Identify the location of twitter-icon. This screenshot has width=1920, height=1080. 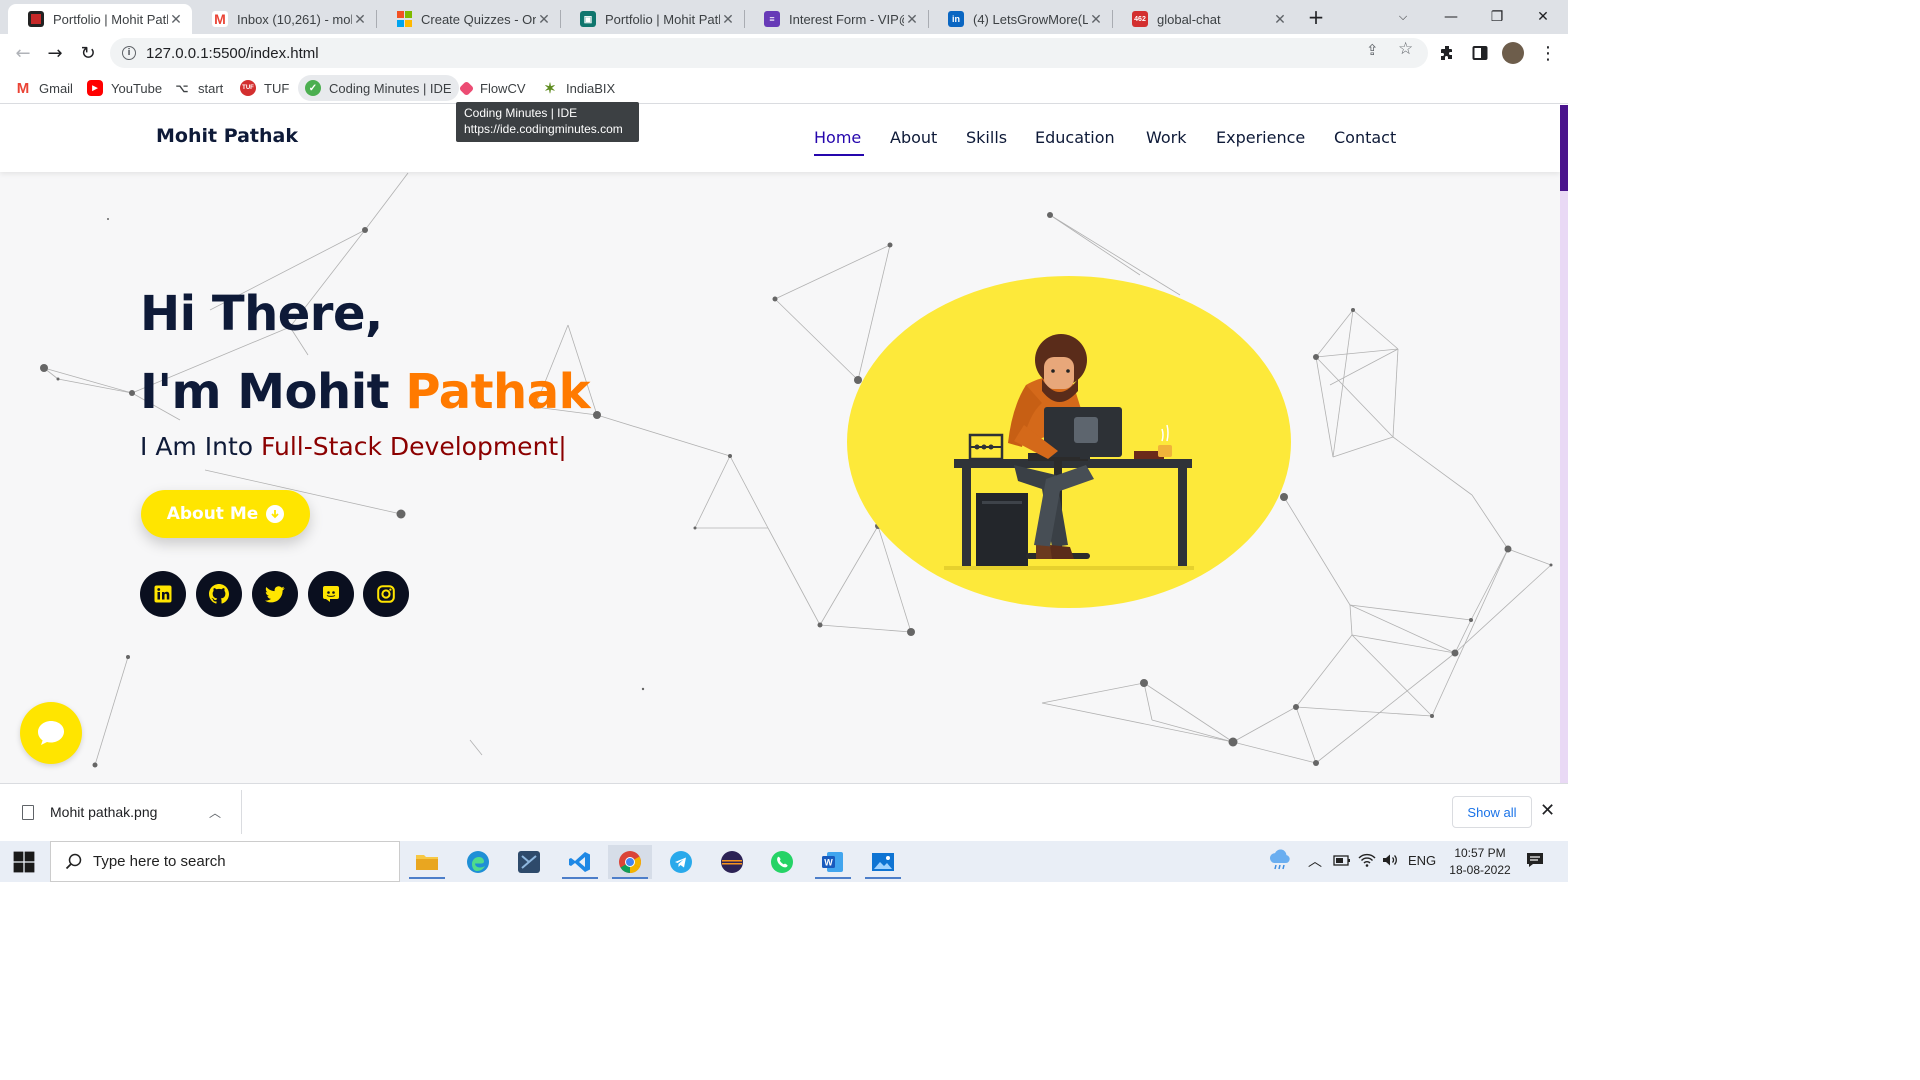
(275, 594).